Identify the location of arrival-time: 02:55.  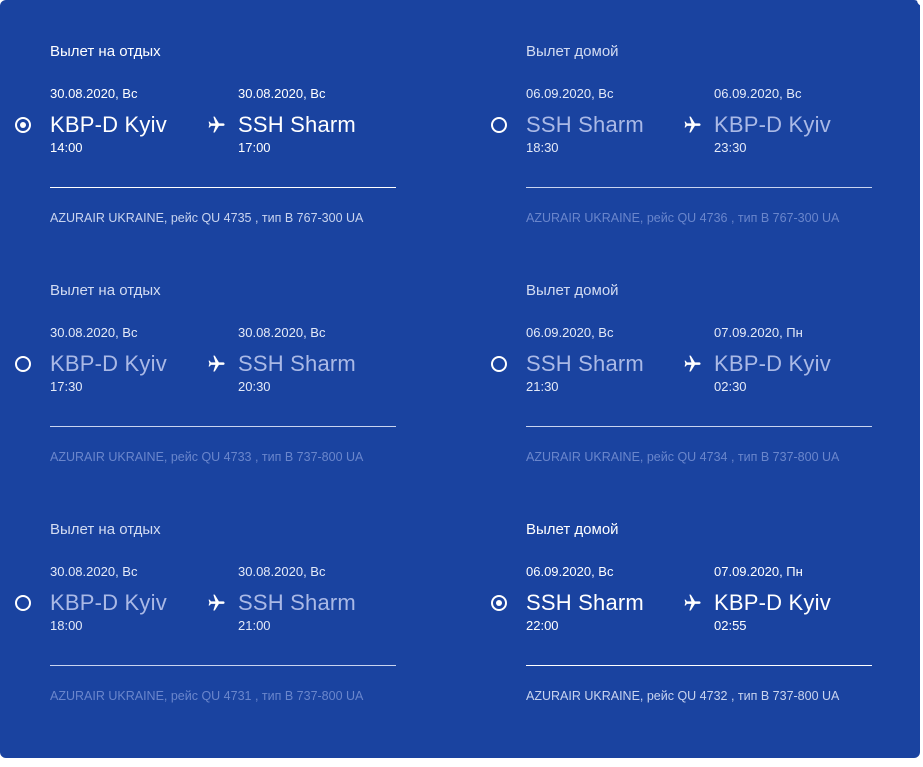
(730, 625).